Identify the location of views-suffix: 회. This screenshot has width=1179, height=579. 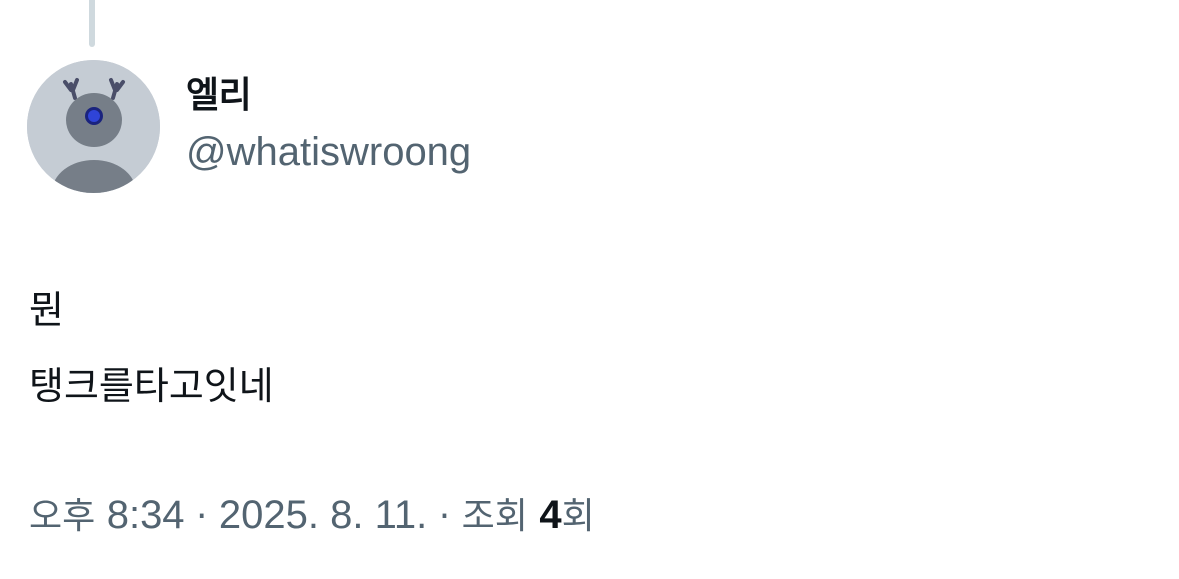
(578, 516).